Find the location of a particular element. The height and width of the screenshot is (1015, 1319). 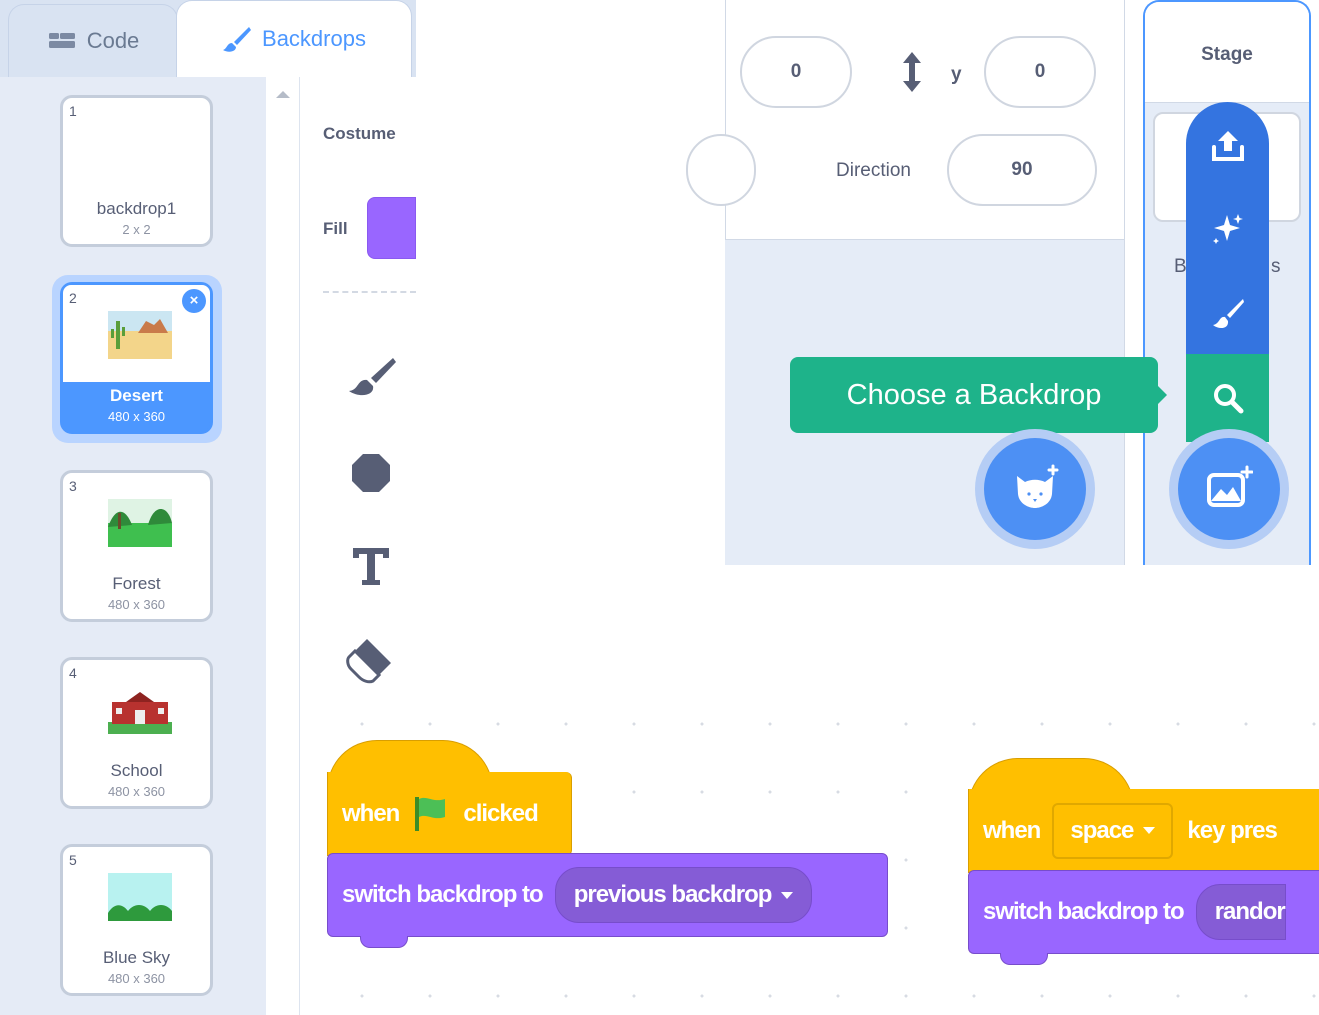

blue-sky-thumbnail is located at coordinates (140, 897).